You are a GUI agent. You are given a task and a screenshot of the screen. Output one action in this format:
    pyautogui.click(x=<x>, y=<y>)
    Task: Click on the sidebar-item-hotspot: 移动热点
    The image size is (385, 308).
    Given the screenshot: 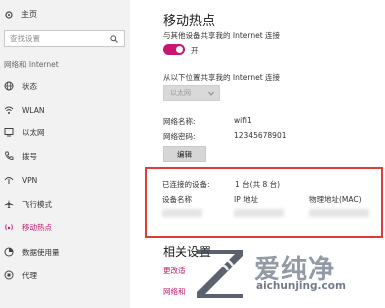 What is the action you would take?
    pyautogui.click(x=65, y=227)
    